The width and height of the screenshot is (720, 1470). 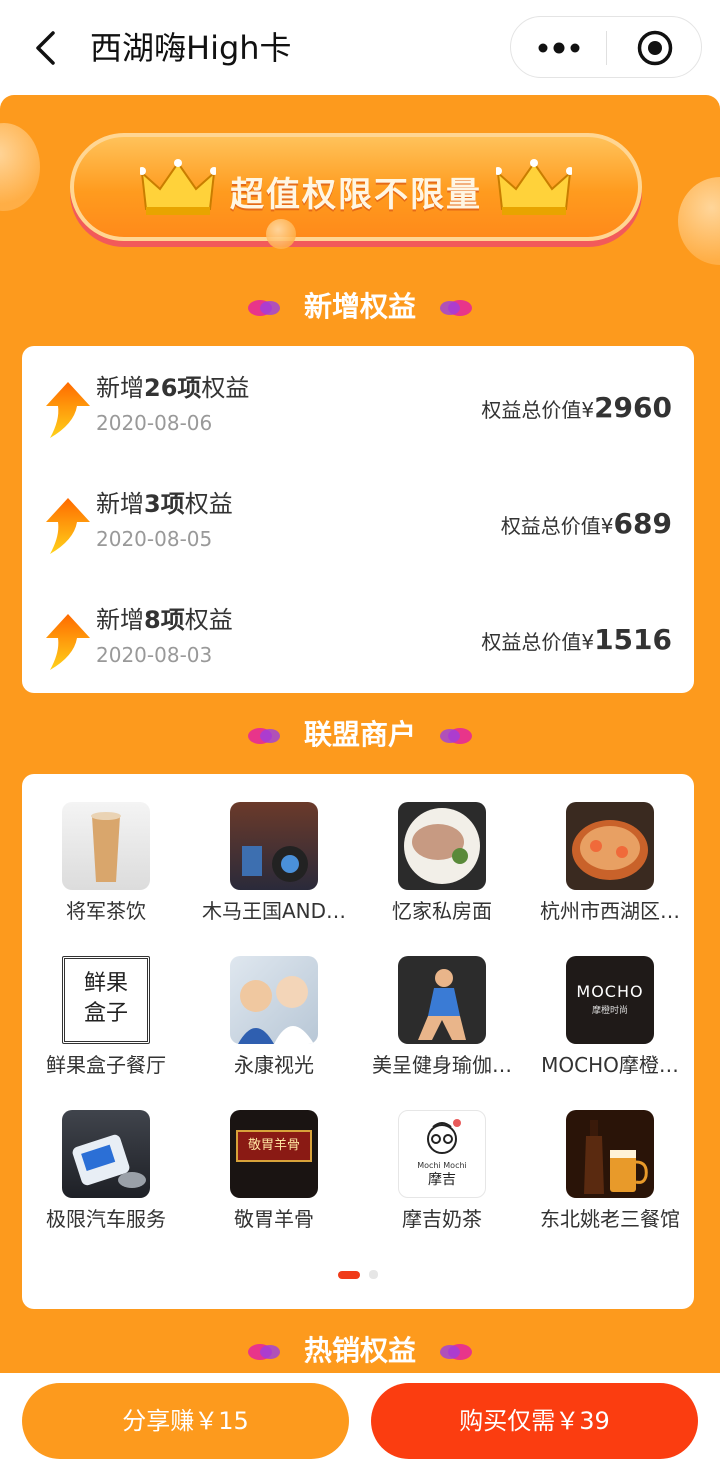 What do you see at coordinates (173, 388) in the screenshot?
I see `benefit-title: 新增26项权益` at bounding box center [173, 388].